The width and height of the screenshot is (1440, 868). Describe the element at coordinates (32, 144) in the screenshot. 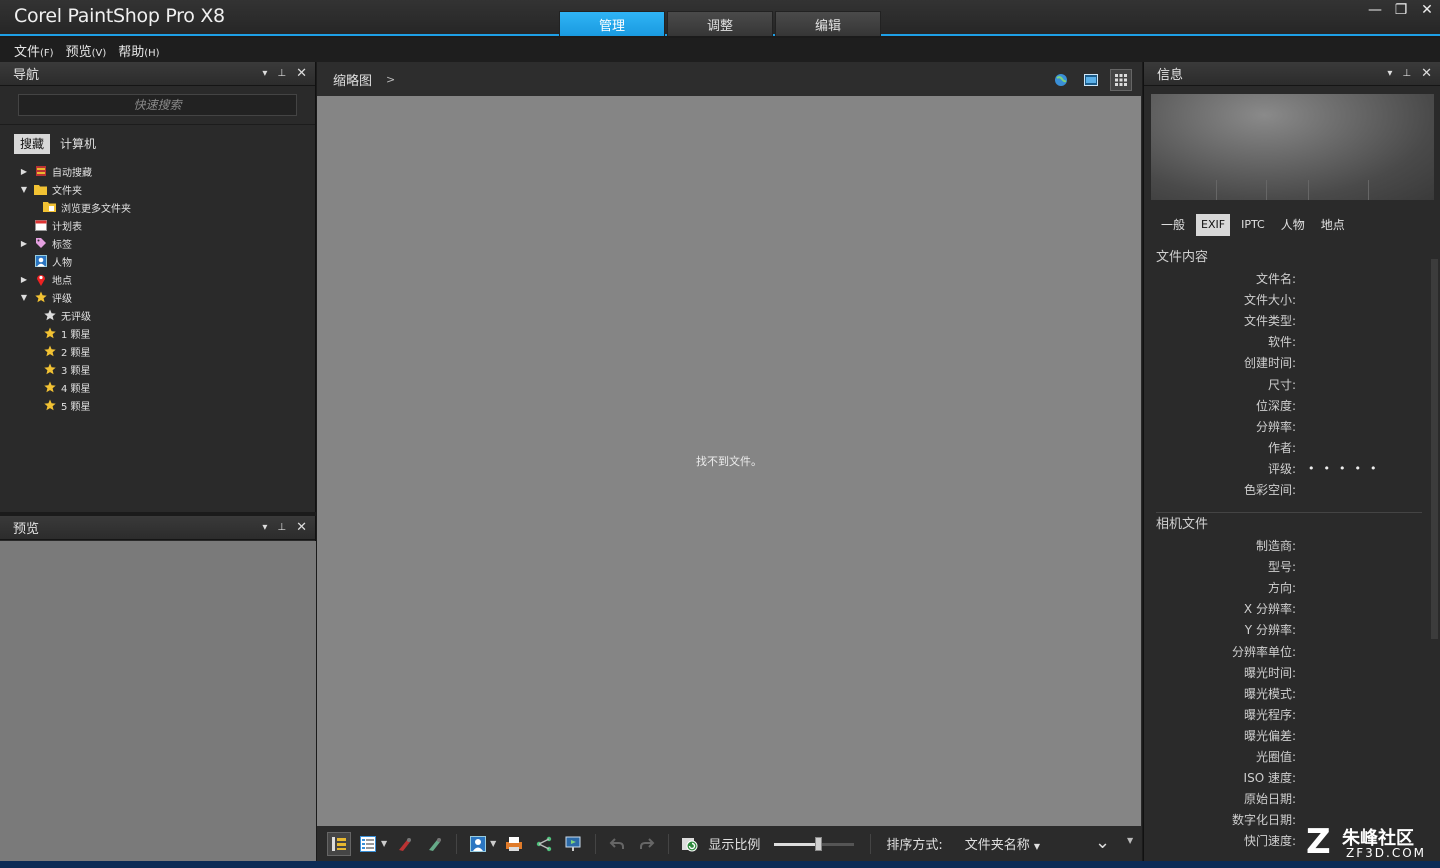

I see `tab-collections: 搜藏` at that location.